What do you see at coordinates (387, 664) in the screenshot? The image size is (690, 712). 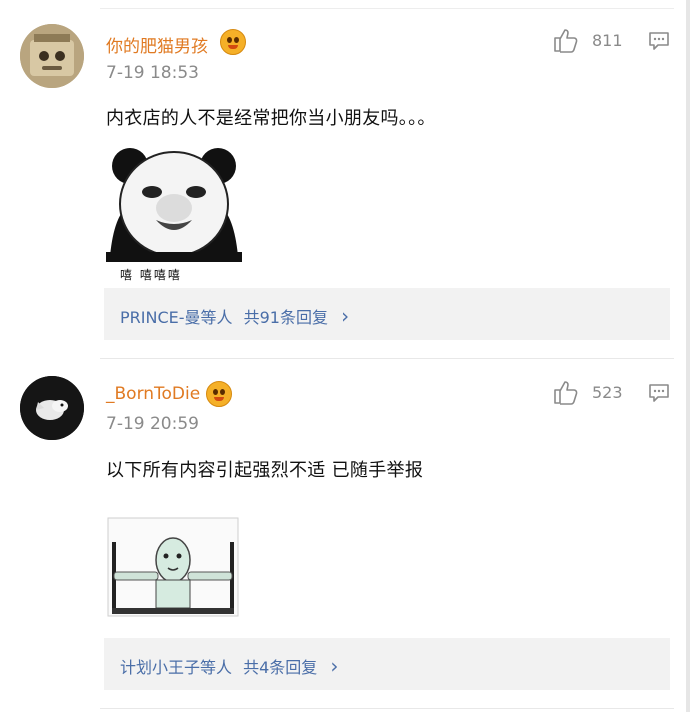 I see `replies-preview: 计划小王子等人 共4条回复 ›` at bounding box center [387, 664].